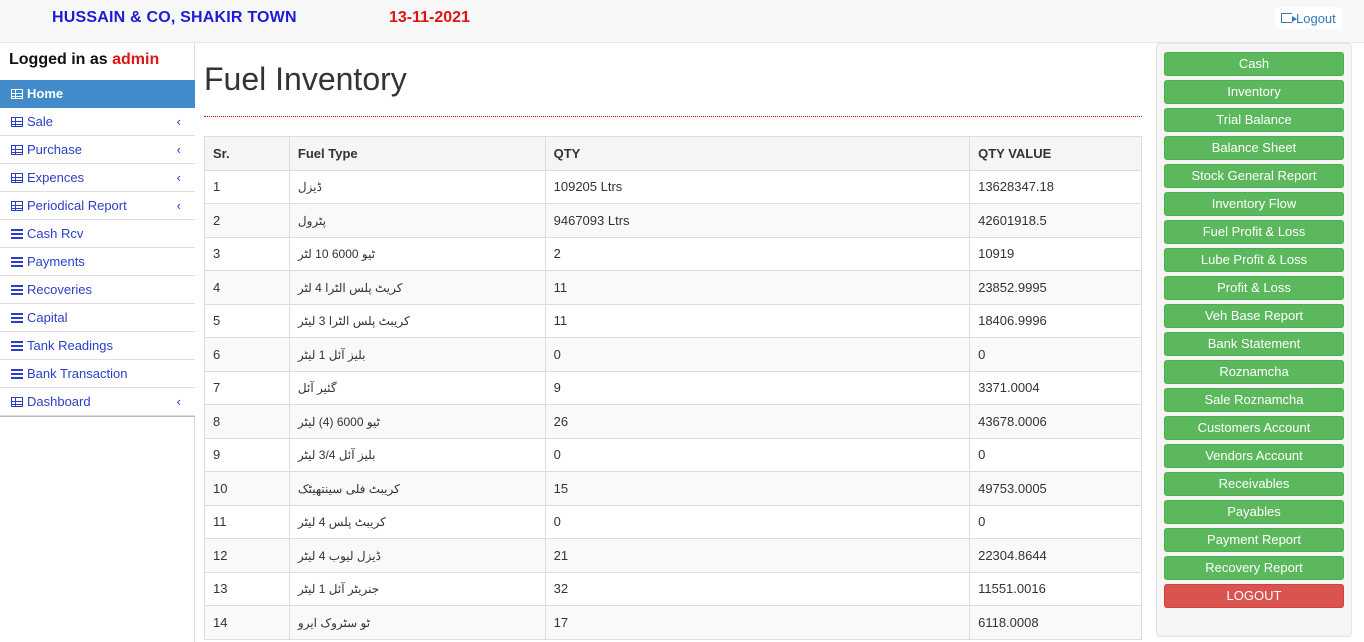  Describe the element at coordinates (338, 589) in the screenshot. I see `fuel-type-text: جنریٹر آئل 1 لیٹر` at that location.